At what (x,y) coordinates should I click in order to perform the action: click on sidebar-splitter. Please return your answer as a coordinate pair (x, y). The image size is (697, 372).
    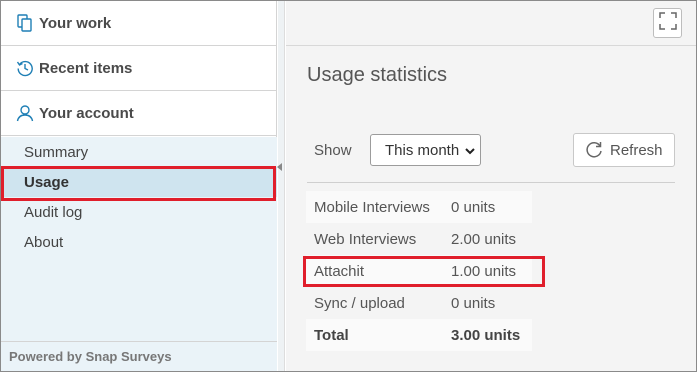
    Looking at the image, I should click on (281, 186).